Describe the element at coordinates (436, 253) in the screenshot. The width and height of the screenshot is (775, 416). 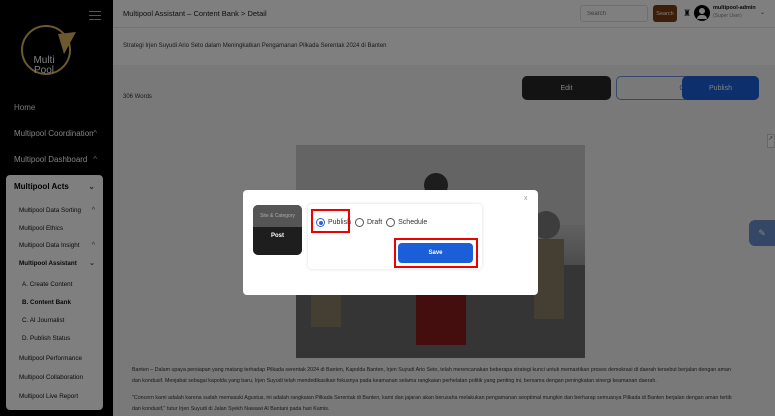
I see `highlight-box-save` at that location.